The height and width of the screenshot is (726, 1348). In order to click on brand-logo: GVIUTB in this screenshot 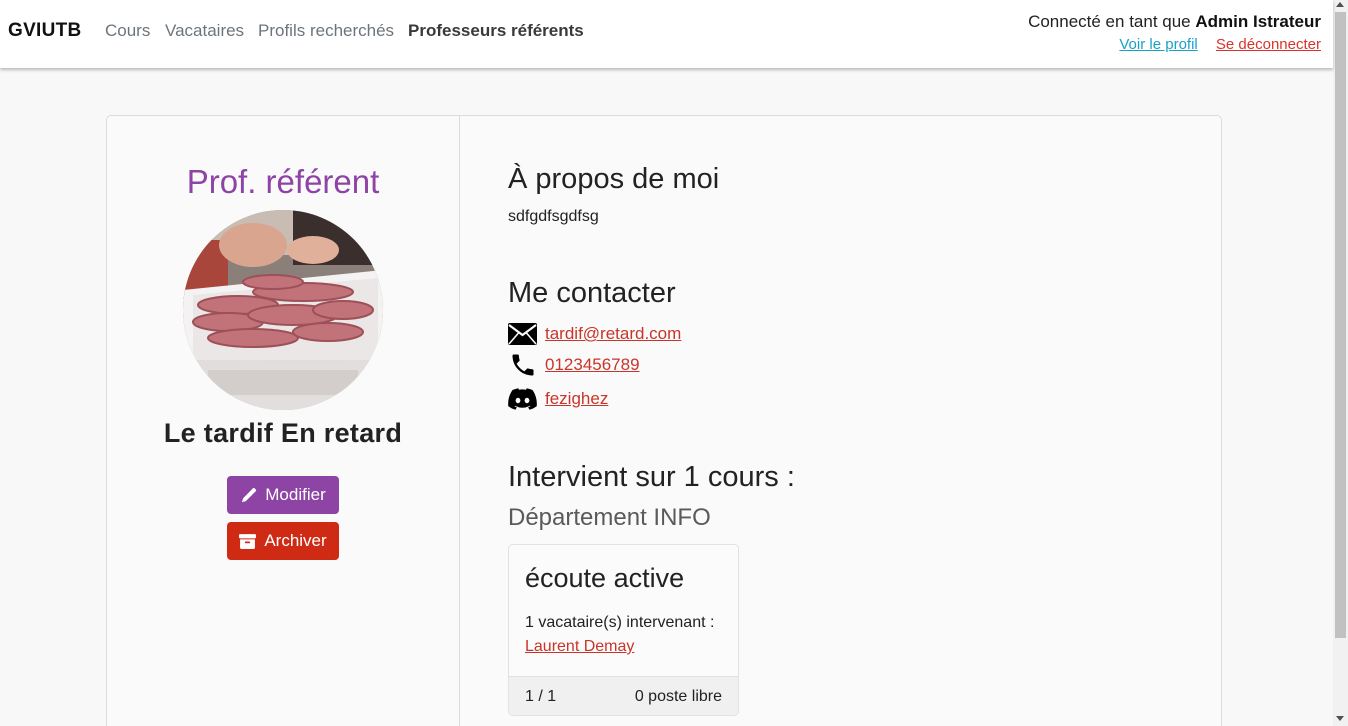, I will do `click(45, 31)`.